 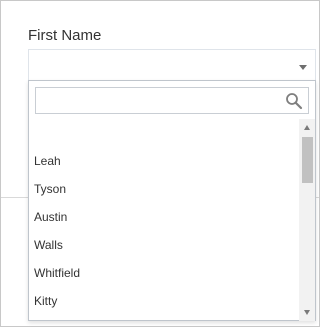 I want to click on list-item: Austin, so click(x=50, y=217).